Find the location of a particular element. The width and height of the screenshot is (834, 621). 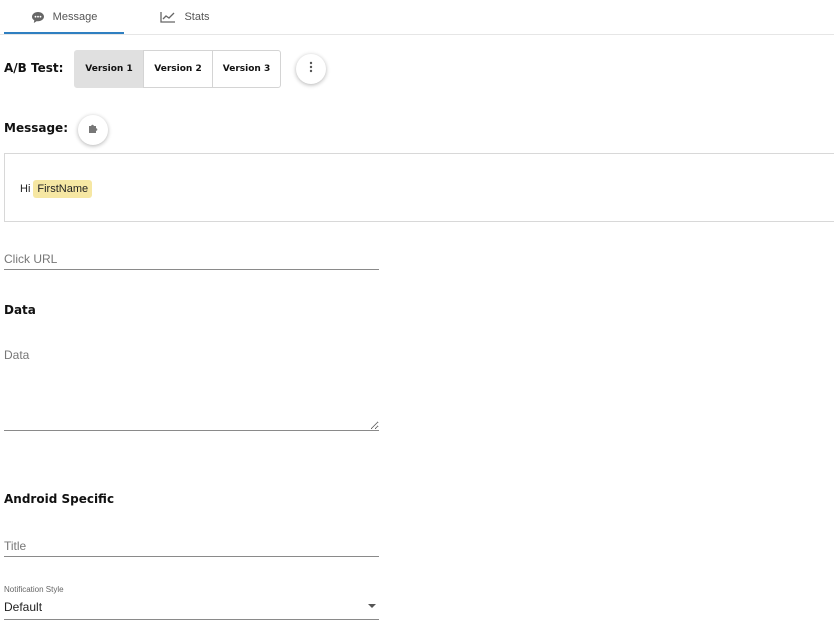

insert-personalization-button is located at coordinates (93, 130).